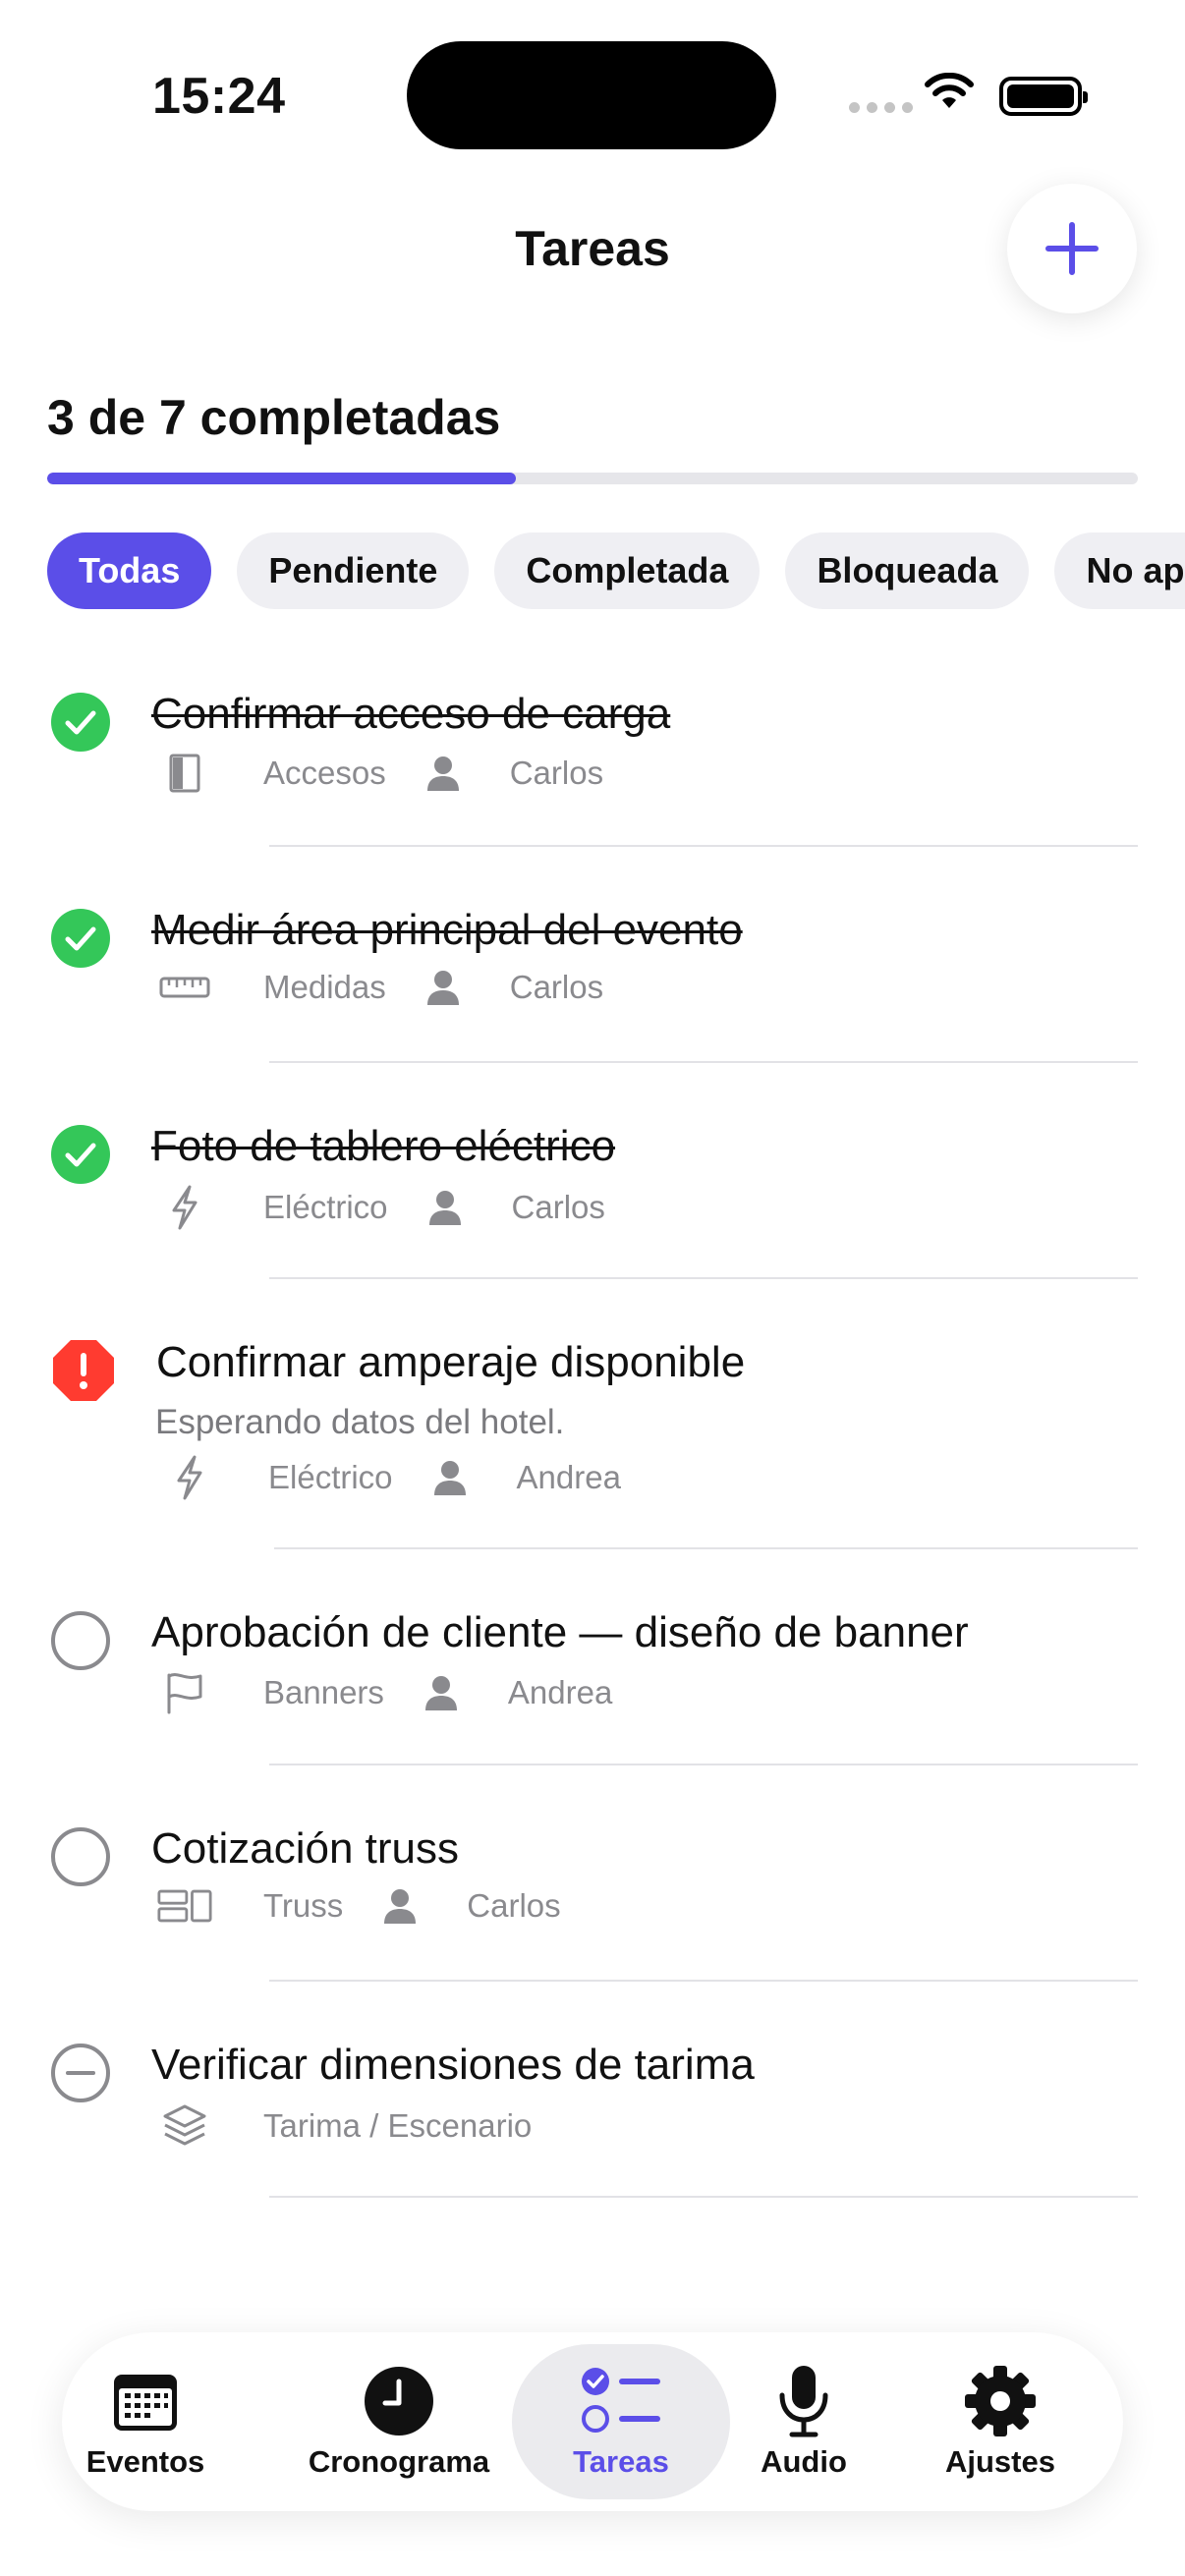  I want to click on gear-icon, so click(1001, 2401).